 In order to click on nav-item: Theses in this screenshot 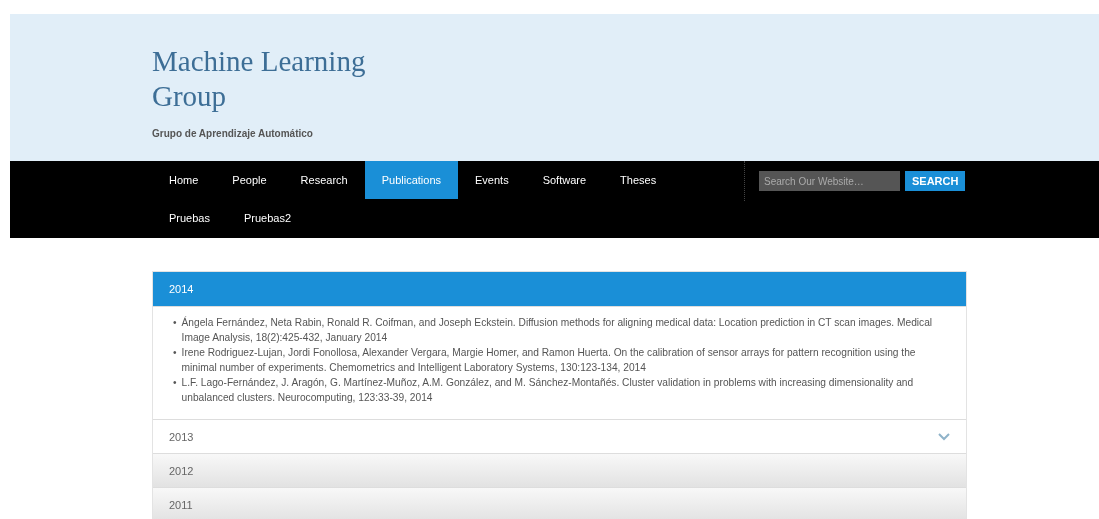, I will do `click(638, 180)`.